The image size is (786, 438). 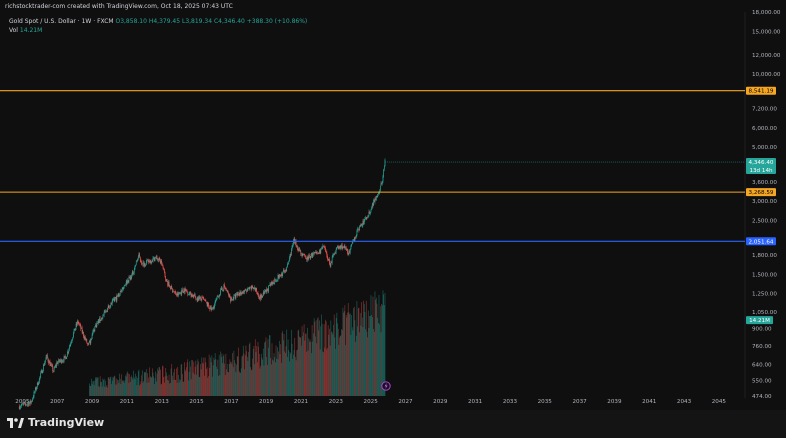 I want to click on x-tick-label: 2041, so click(x=649, y=402).